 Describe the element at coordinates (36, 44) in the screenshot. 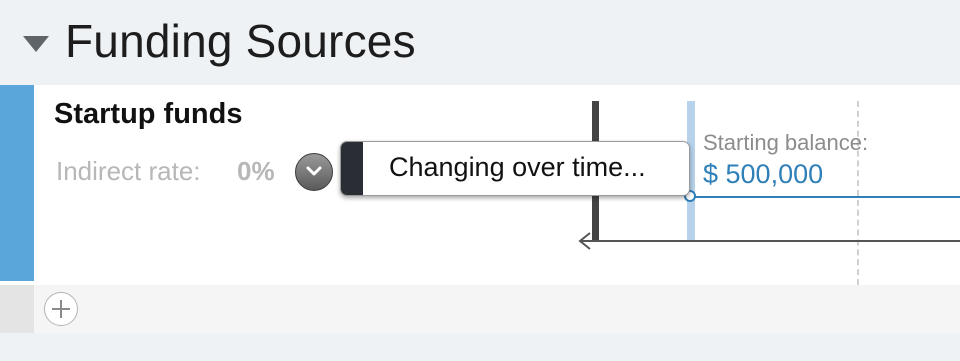

I see `disclosure-triangle-icon` at that location.